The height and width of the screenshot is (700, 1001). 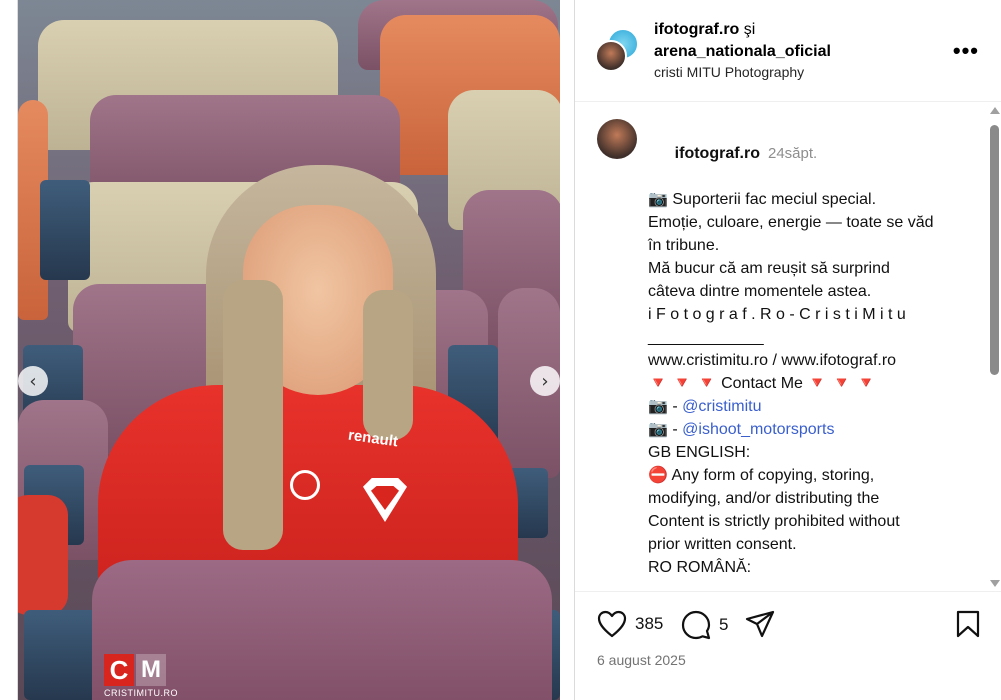 What do you see at coordinates (788, 645) in the screenshot?
I see `post-actions: 385 5 6 august 2025` at bounding box center [788, 645].